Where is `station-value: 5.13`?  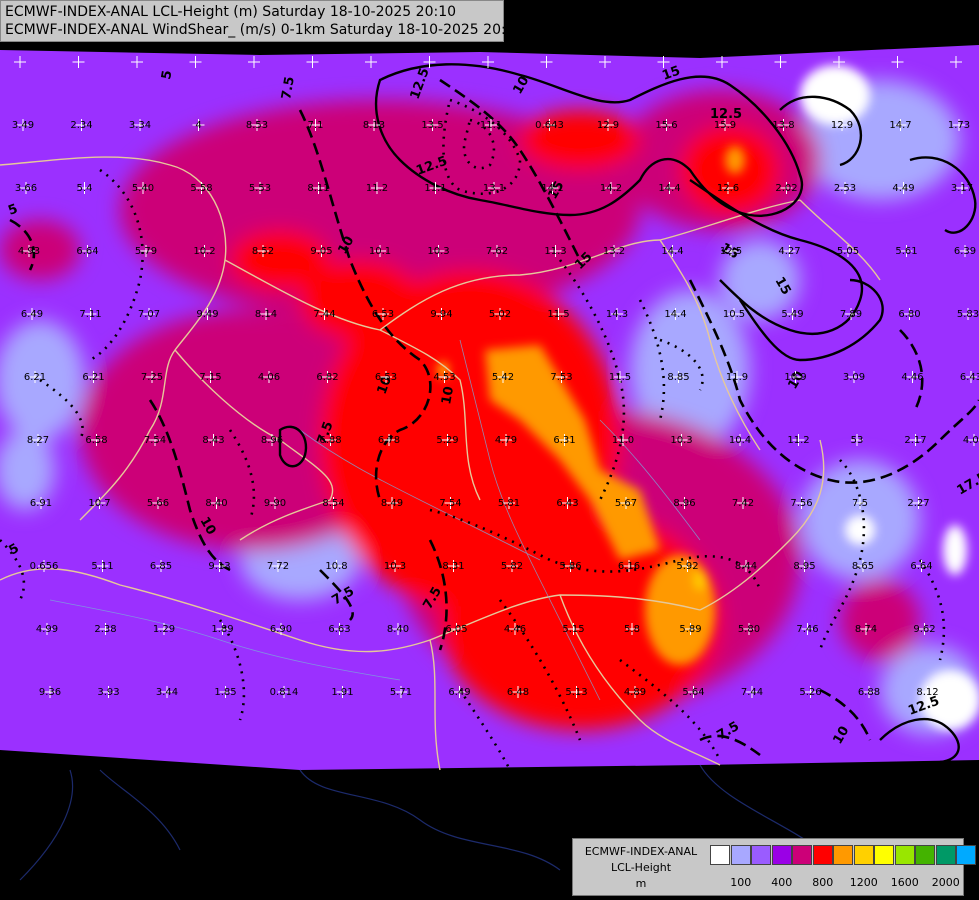 station-value: 5.13 is located at coordinates (576, 692).